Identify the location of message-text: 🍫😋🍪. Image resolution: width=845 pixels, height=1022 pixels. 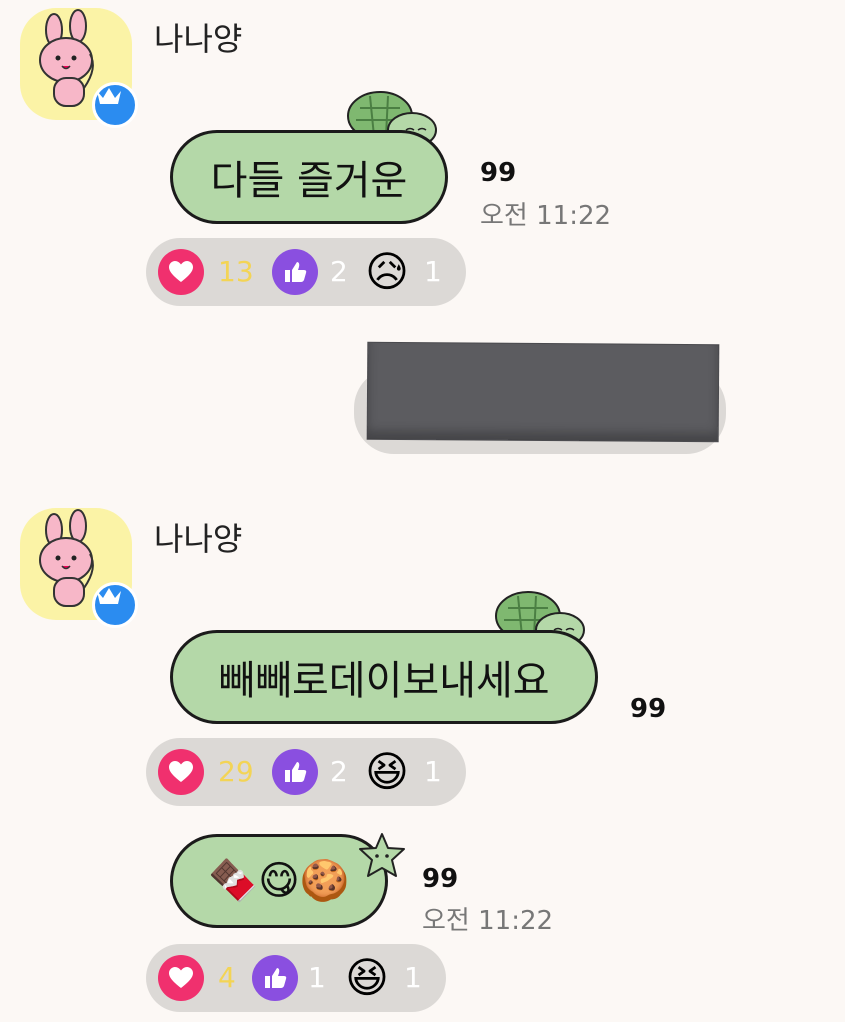
(279, 881).